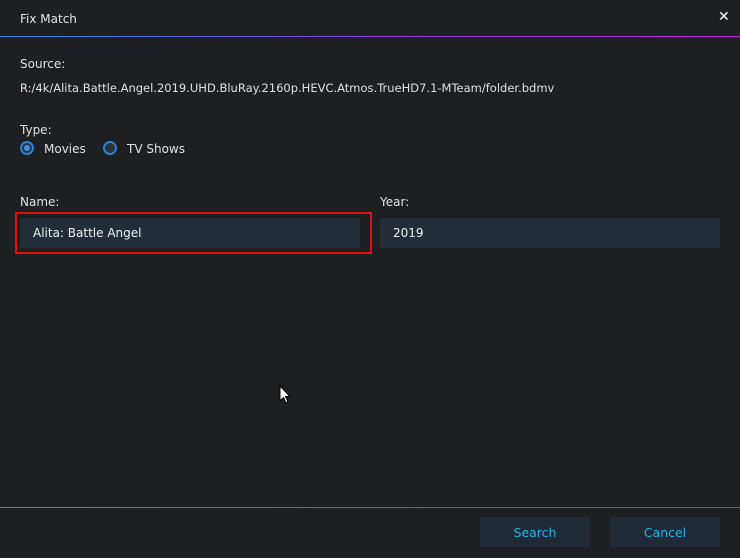 The width and height of the screenshot is (740, 558). What do you see at coordinates (370, 36) in the screenshot?
I see `header-divider` at bounding box center [370, 36].